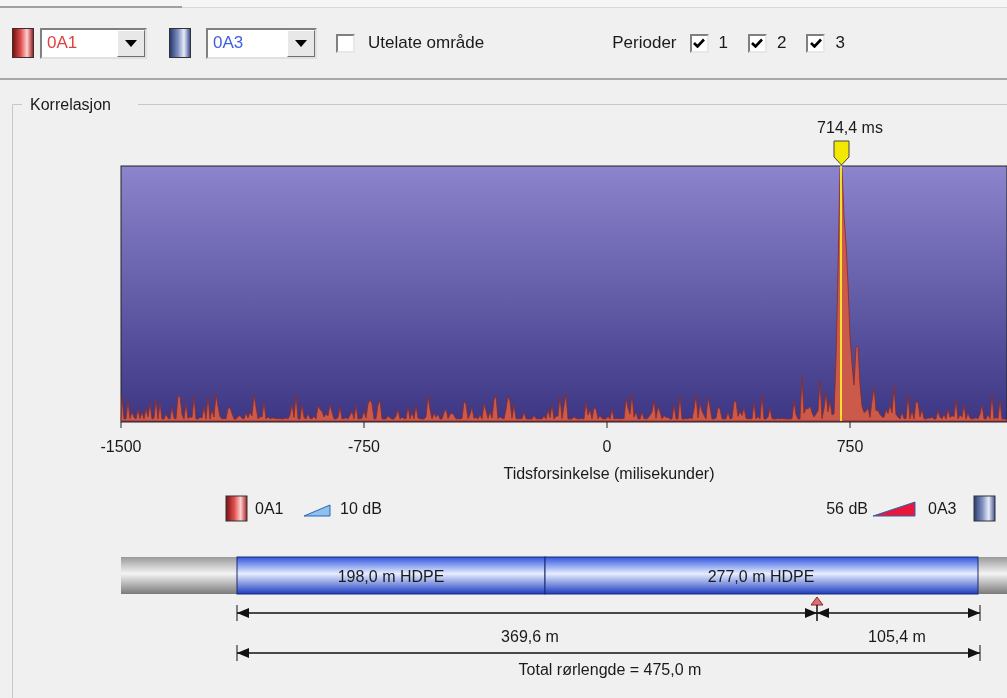  Describe the element at coordinates (992, 575) in the screenshot. I see `pipe-end` at that location.